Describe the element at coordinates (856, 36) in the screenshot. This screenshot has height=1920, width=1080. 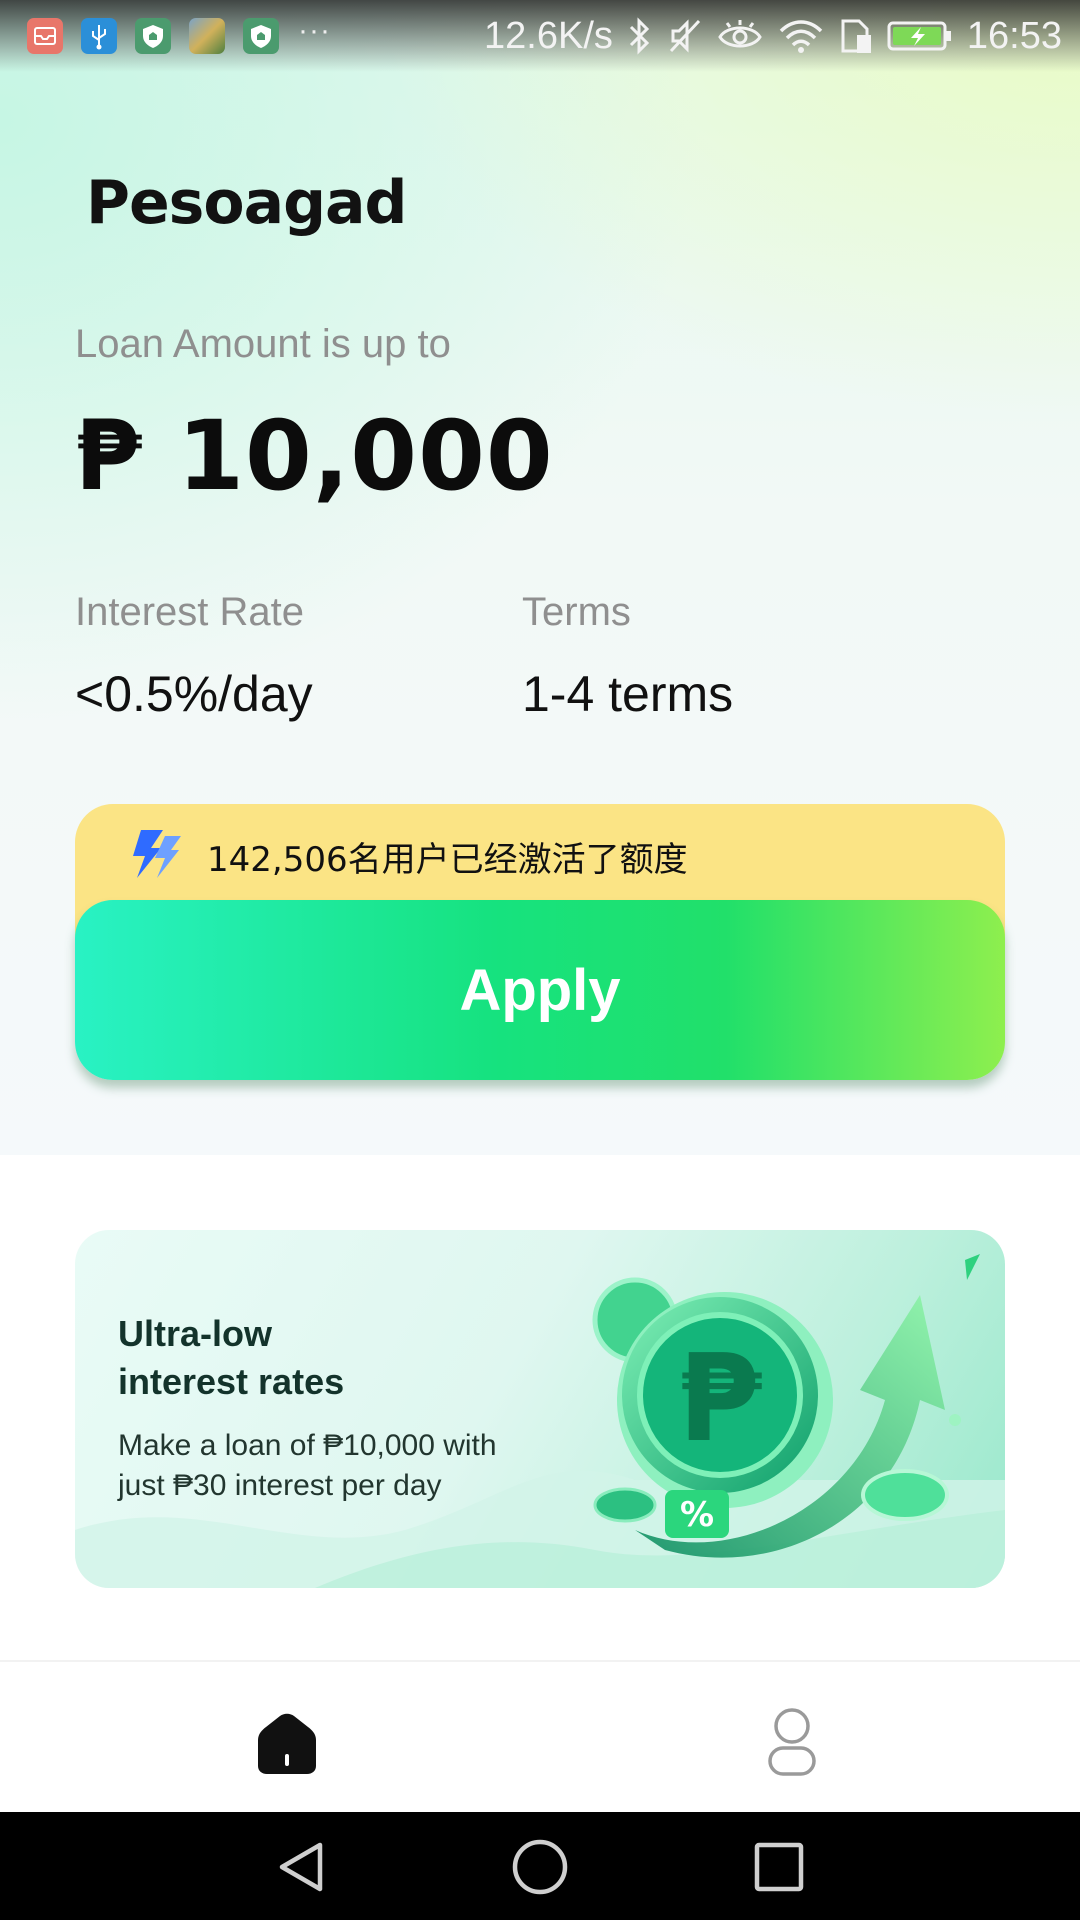
I see `sim-icon` at that location.